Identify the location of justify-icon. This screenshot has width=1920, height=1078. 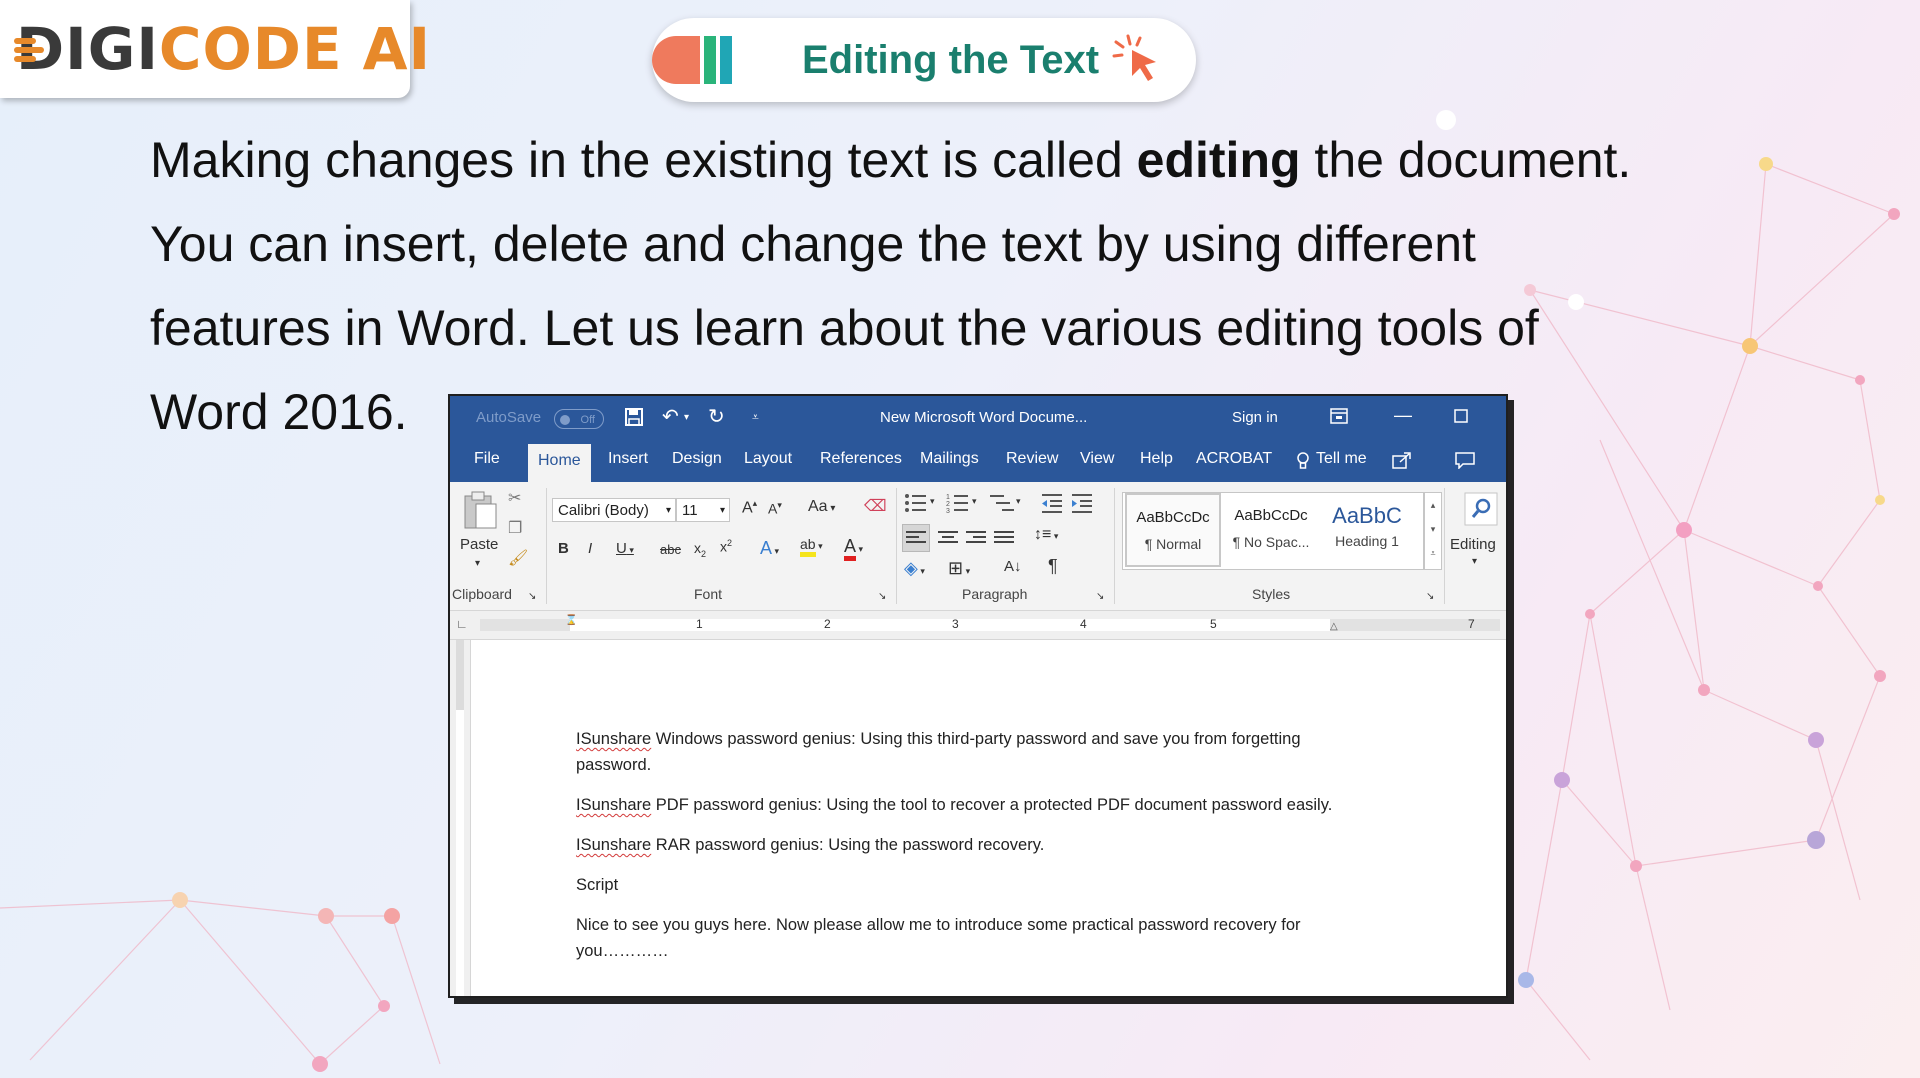
(1004, 538).